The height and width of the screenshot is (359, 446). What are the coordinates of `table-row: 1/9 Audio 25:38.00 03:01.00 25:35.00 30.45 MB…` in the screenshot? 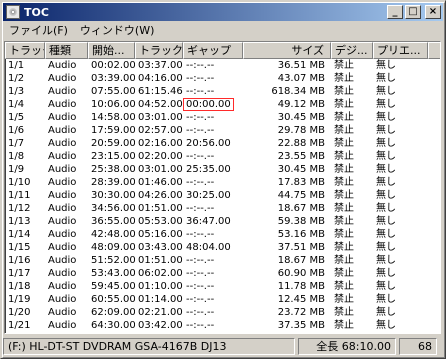 It's located at (222, 169).